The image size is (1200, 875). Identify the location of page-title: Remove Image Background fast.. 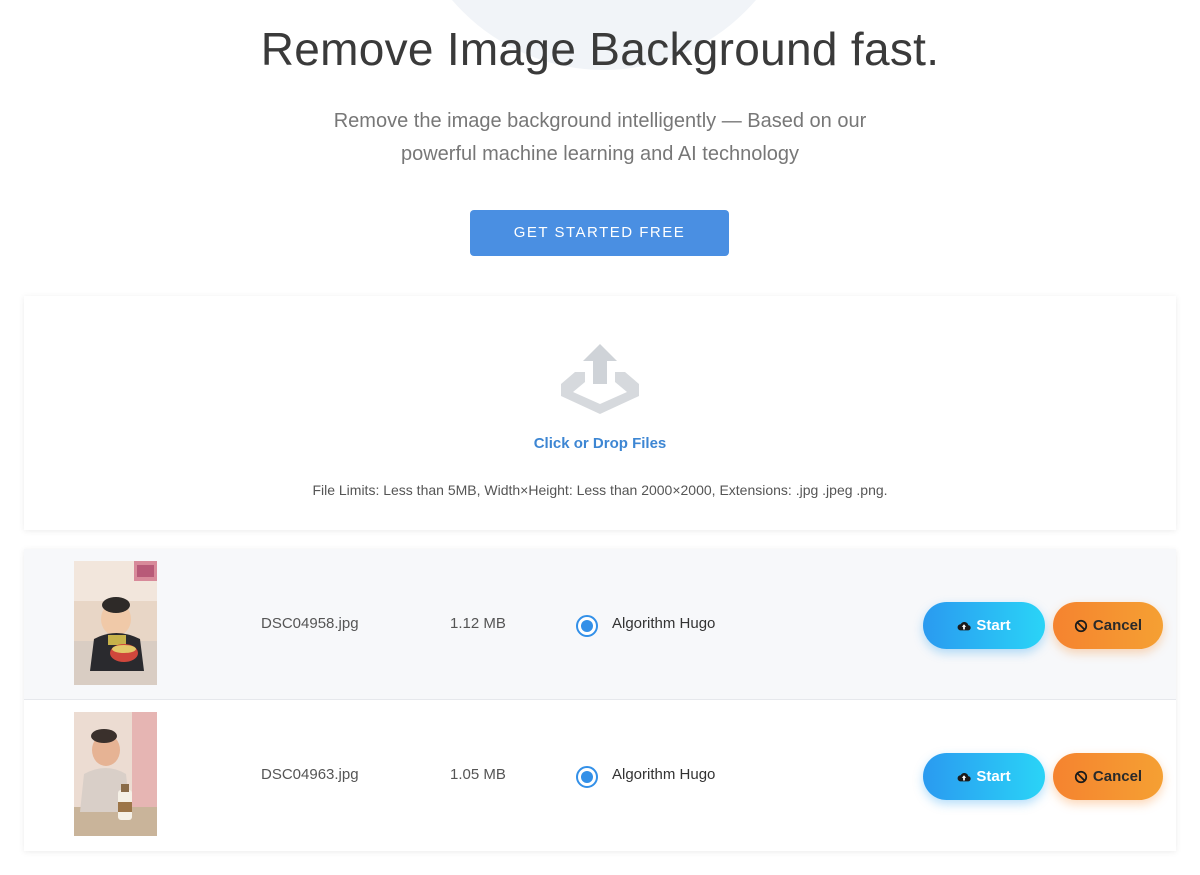
(600, 49).